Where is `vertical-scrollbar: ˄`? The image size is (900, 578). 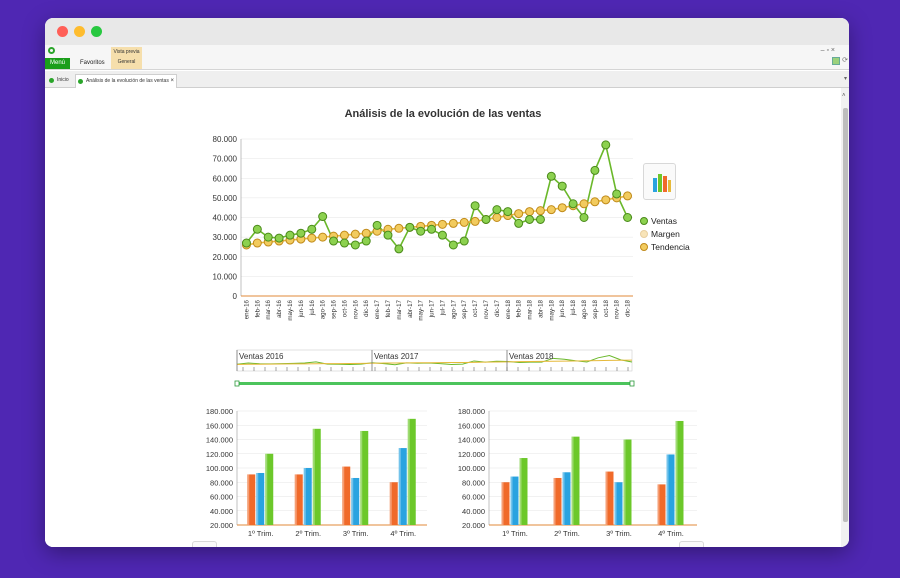
vertical-scrollbar: ˄ is located at coordinates (845, 317).